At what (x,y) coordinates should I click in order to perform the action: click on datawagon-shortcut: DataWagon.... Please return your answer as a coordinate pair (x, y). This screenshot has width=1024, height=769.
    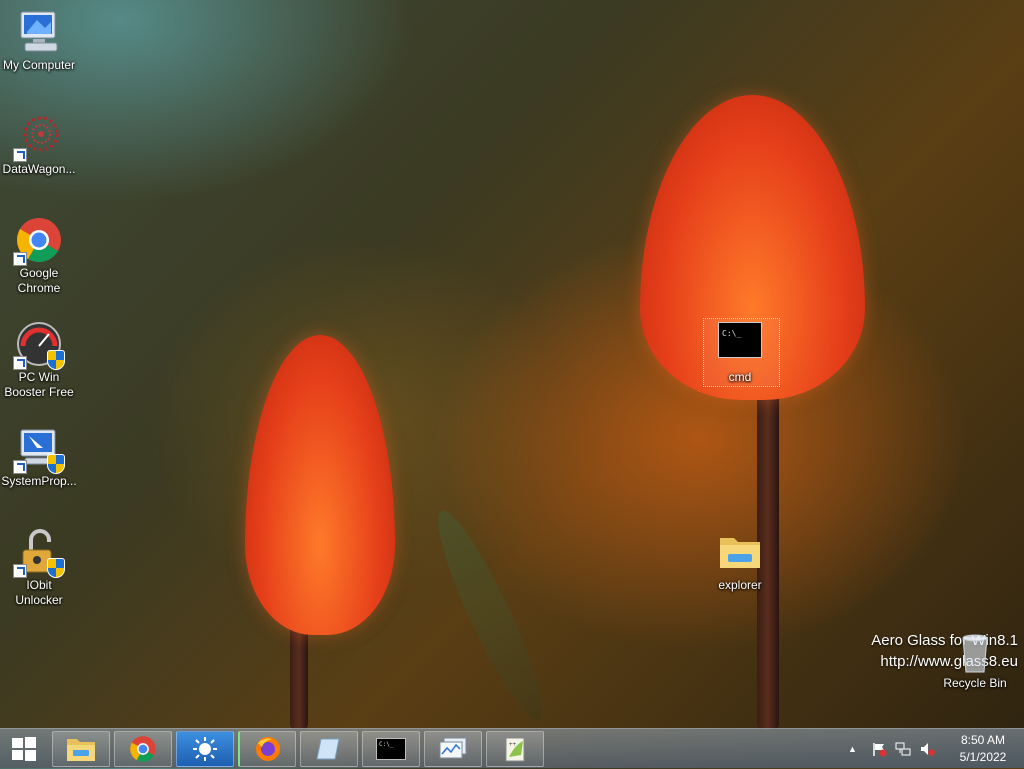
    Looking at the image, I should click on (39, 144).